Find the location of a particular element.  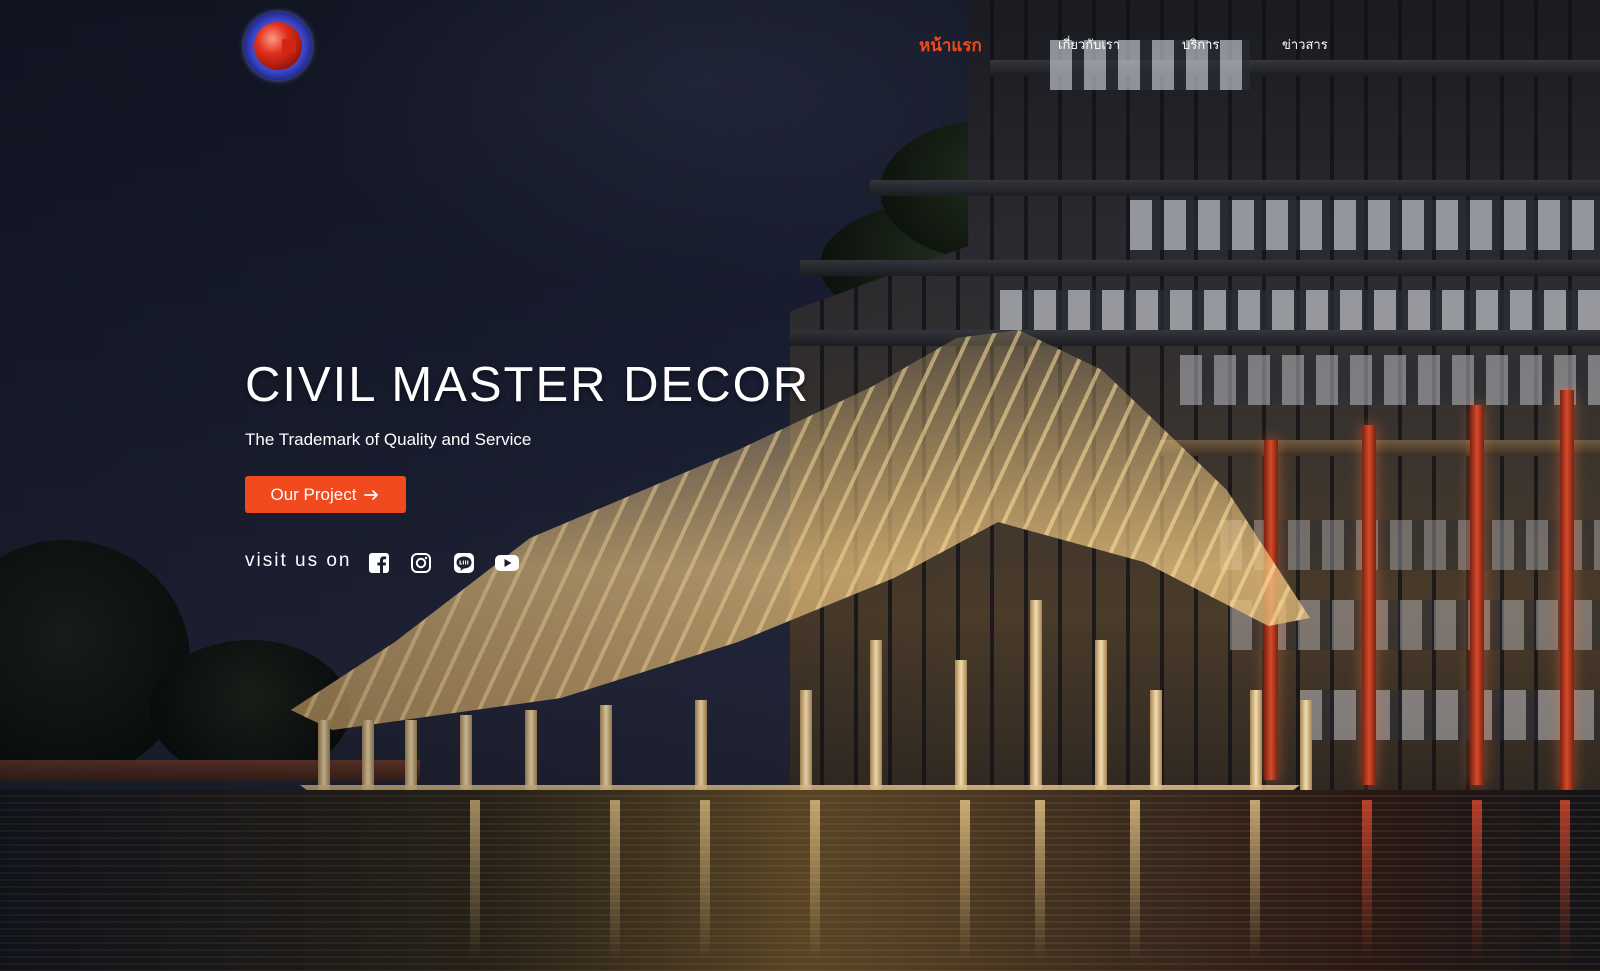

arrow-right-icon is located at coordinates (371, 494).